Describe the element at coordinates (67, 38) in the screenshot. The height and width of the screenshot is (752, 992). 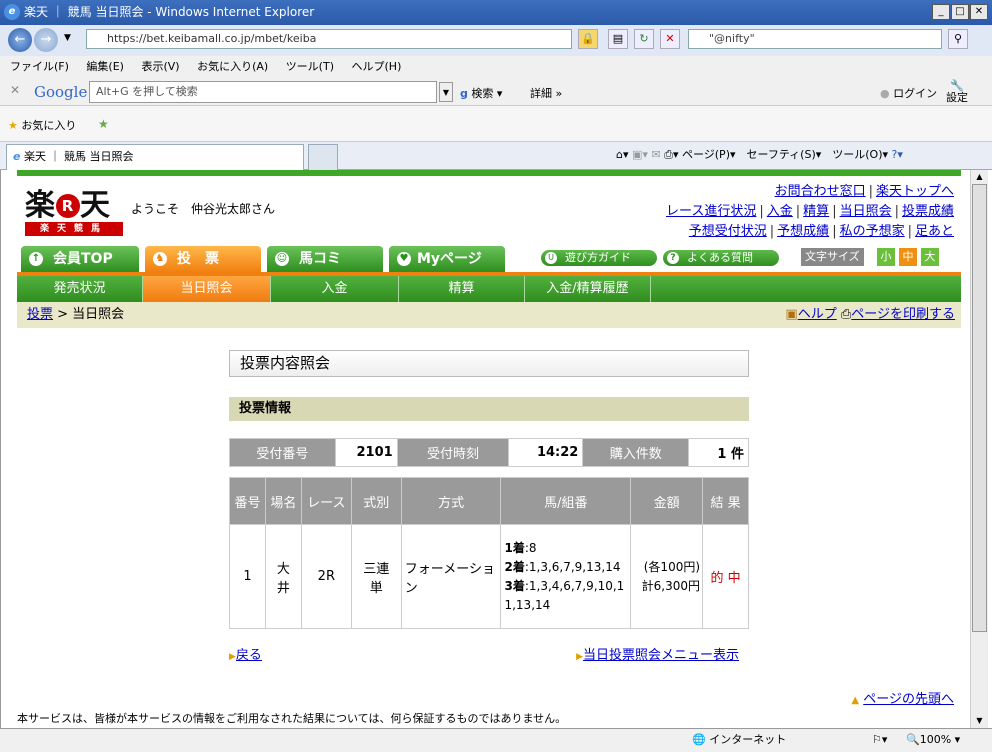
I see `history-dropdown-icon: ▼` at that location.